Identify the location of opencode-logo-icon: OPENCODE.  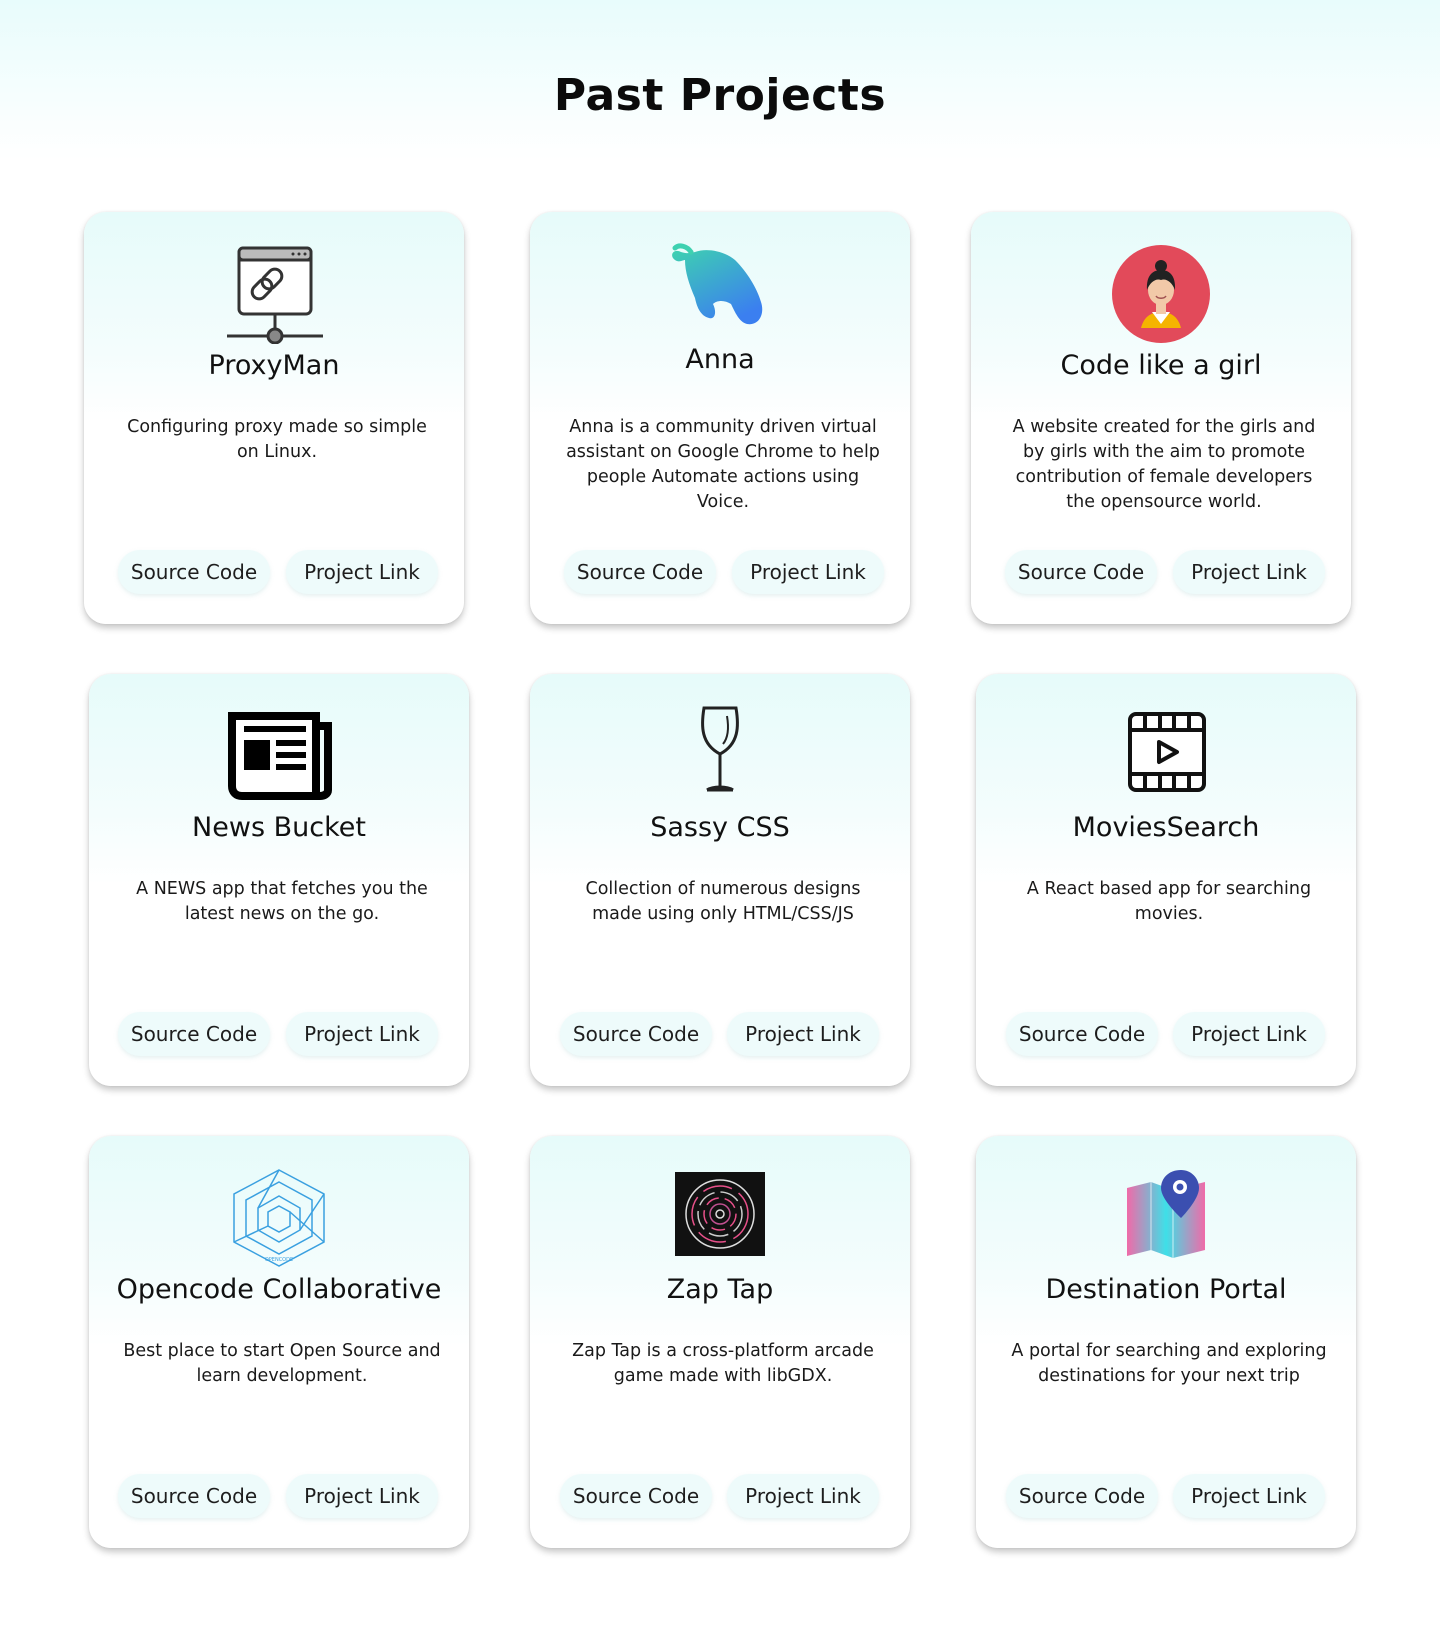
(279, 1218).